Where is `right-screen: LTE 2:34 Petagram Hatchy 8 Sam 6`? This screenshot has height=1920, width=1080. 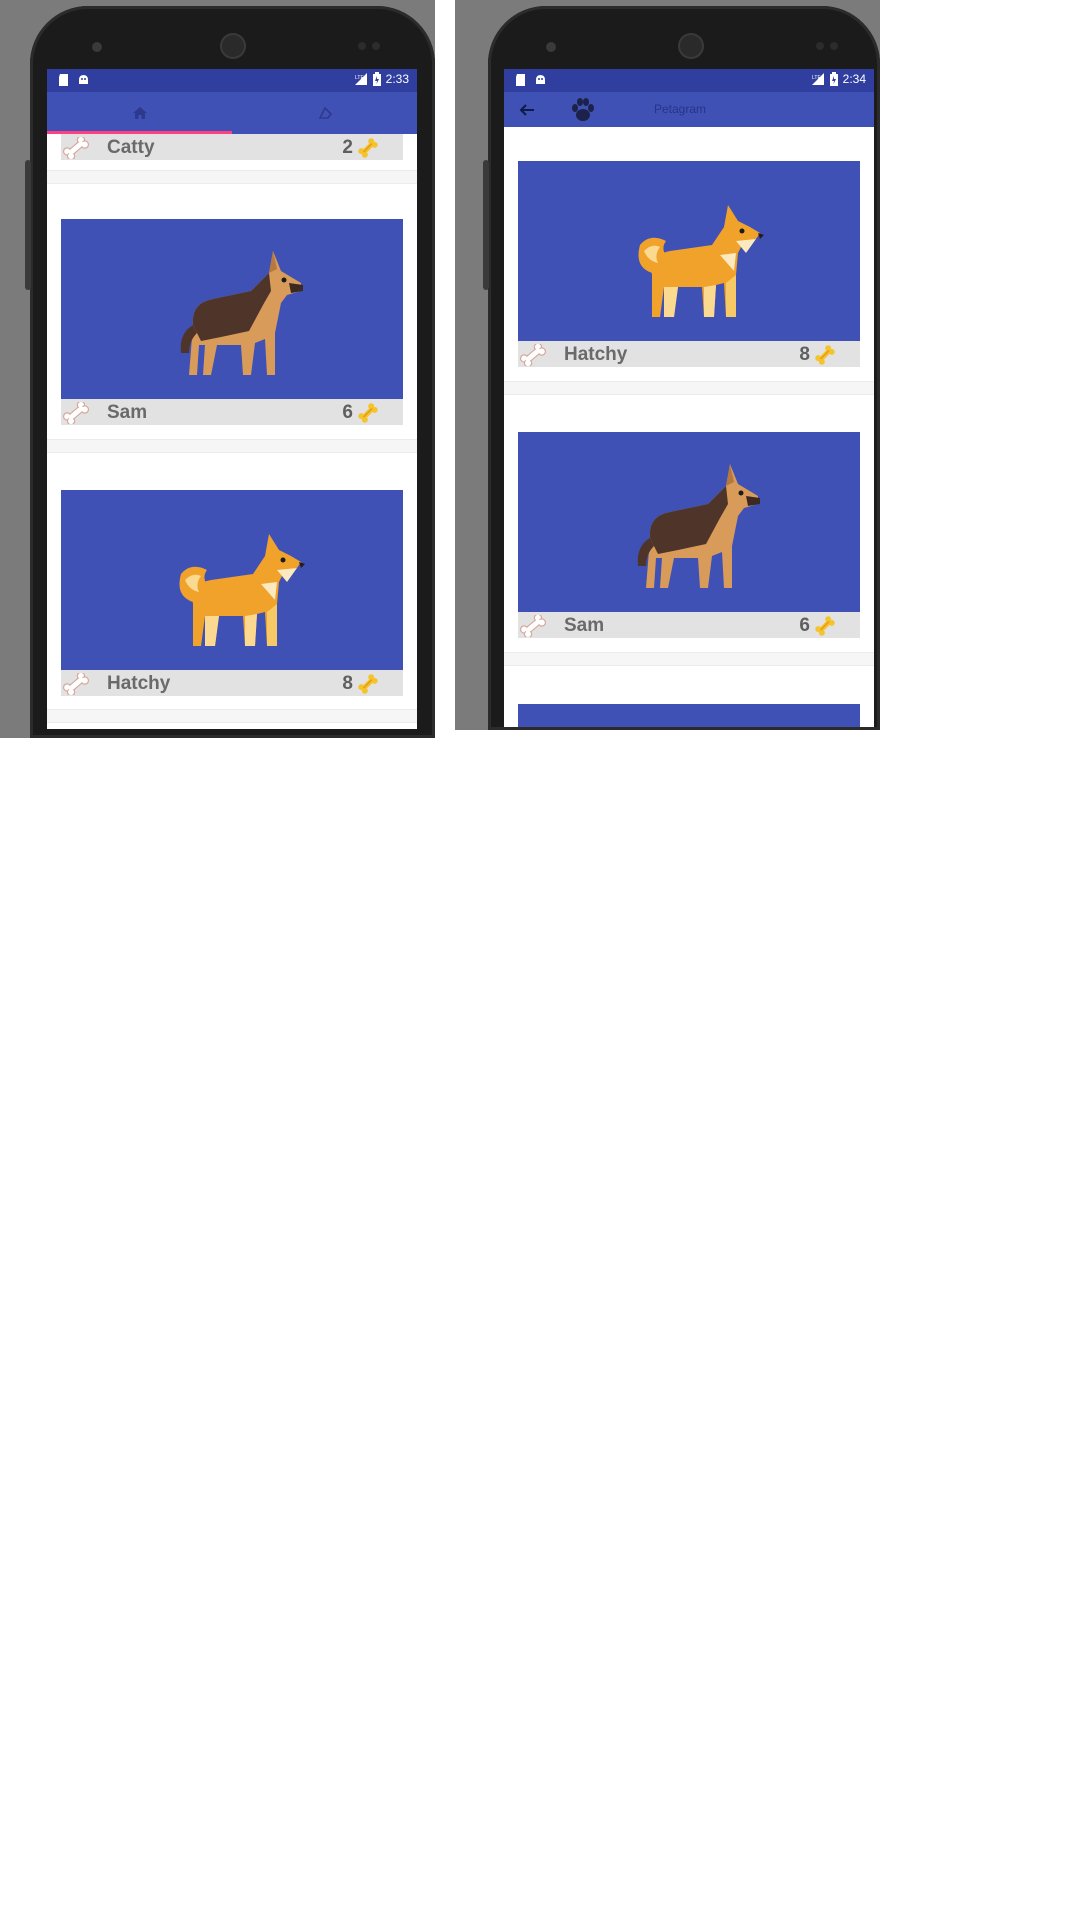 right-screen: LTE 2:34 Petagram Hatchy 8 Sam 6 is located at coordinates (689, 398).